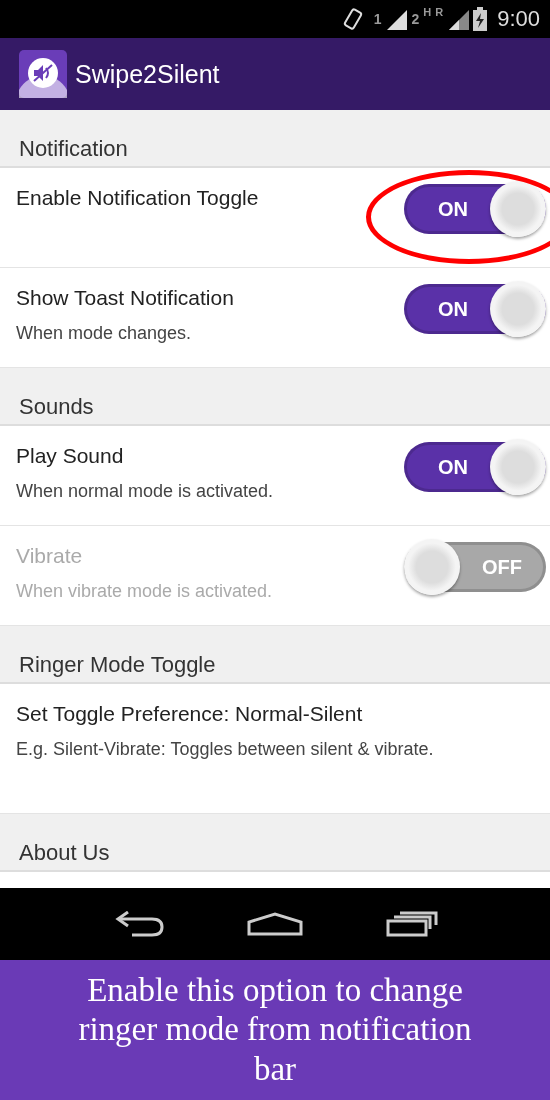 The height and width of the screenshot is (1100, 550). Describe the element at coordinates (147, 74) in the screenshot. I see `app-title: Swipe2Silent` at that location.